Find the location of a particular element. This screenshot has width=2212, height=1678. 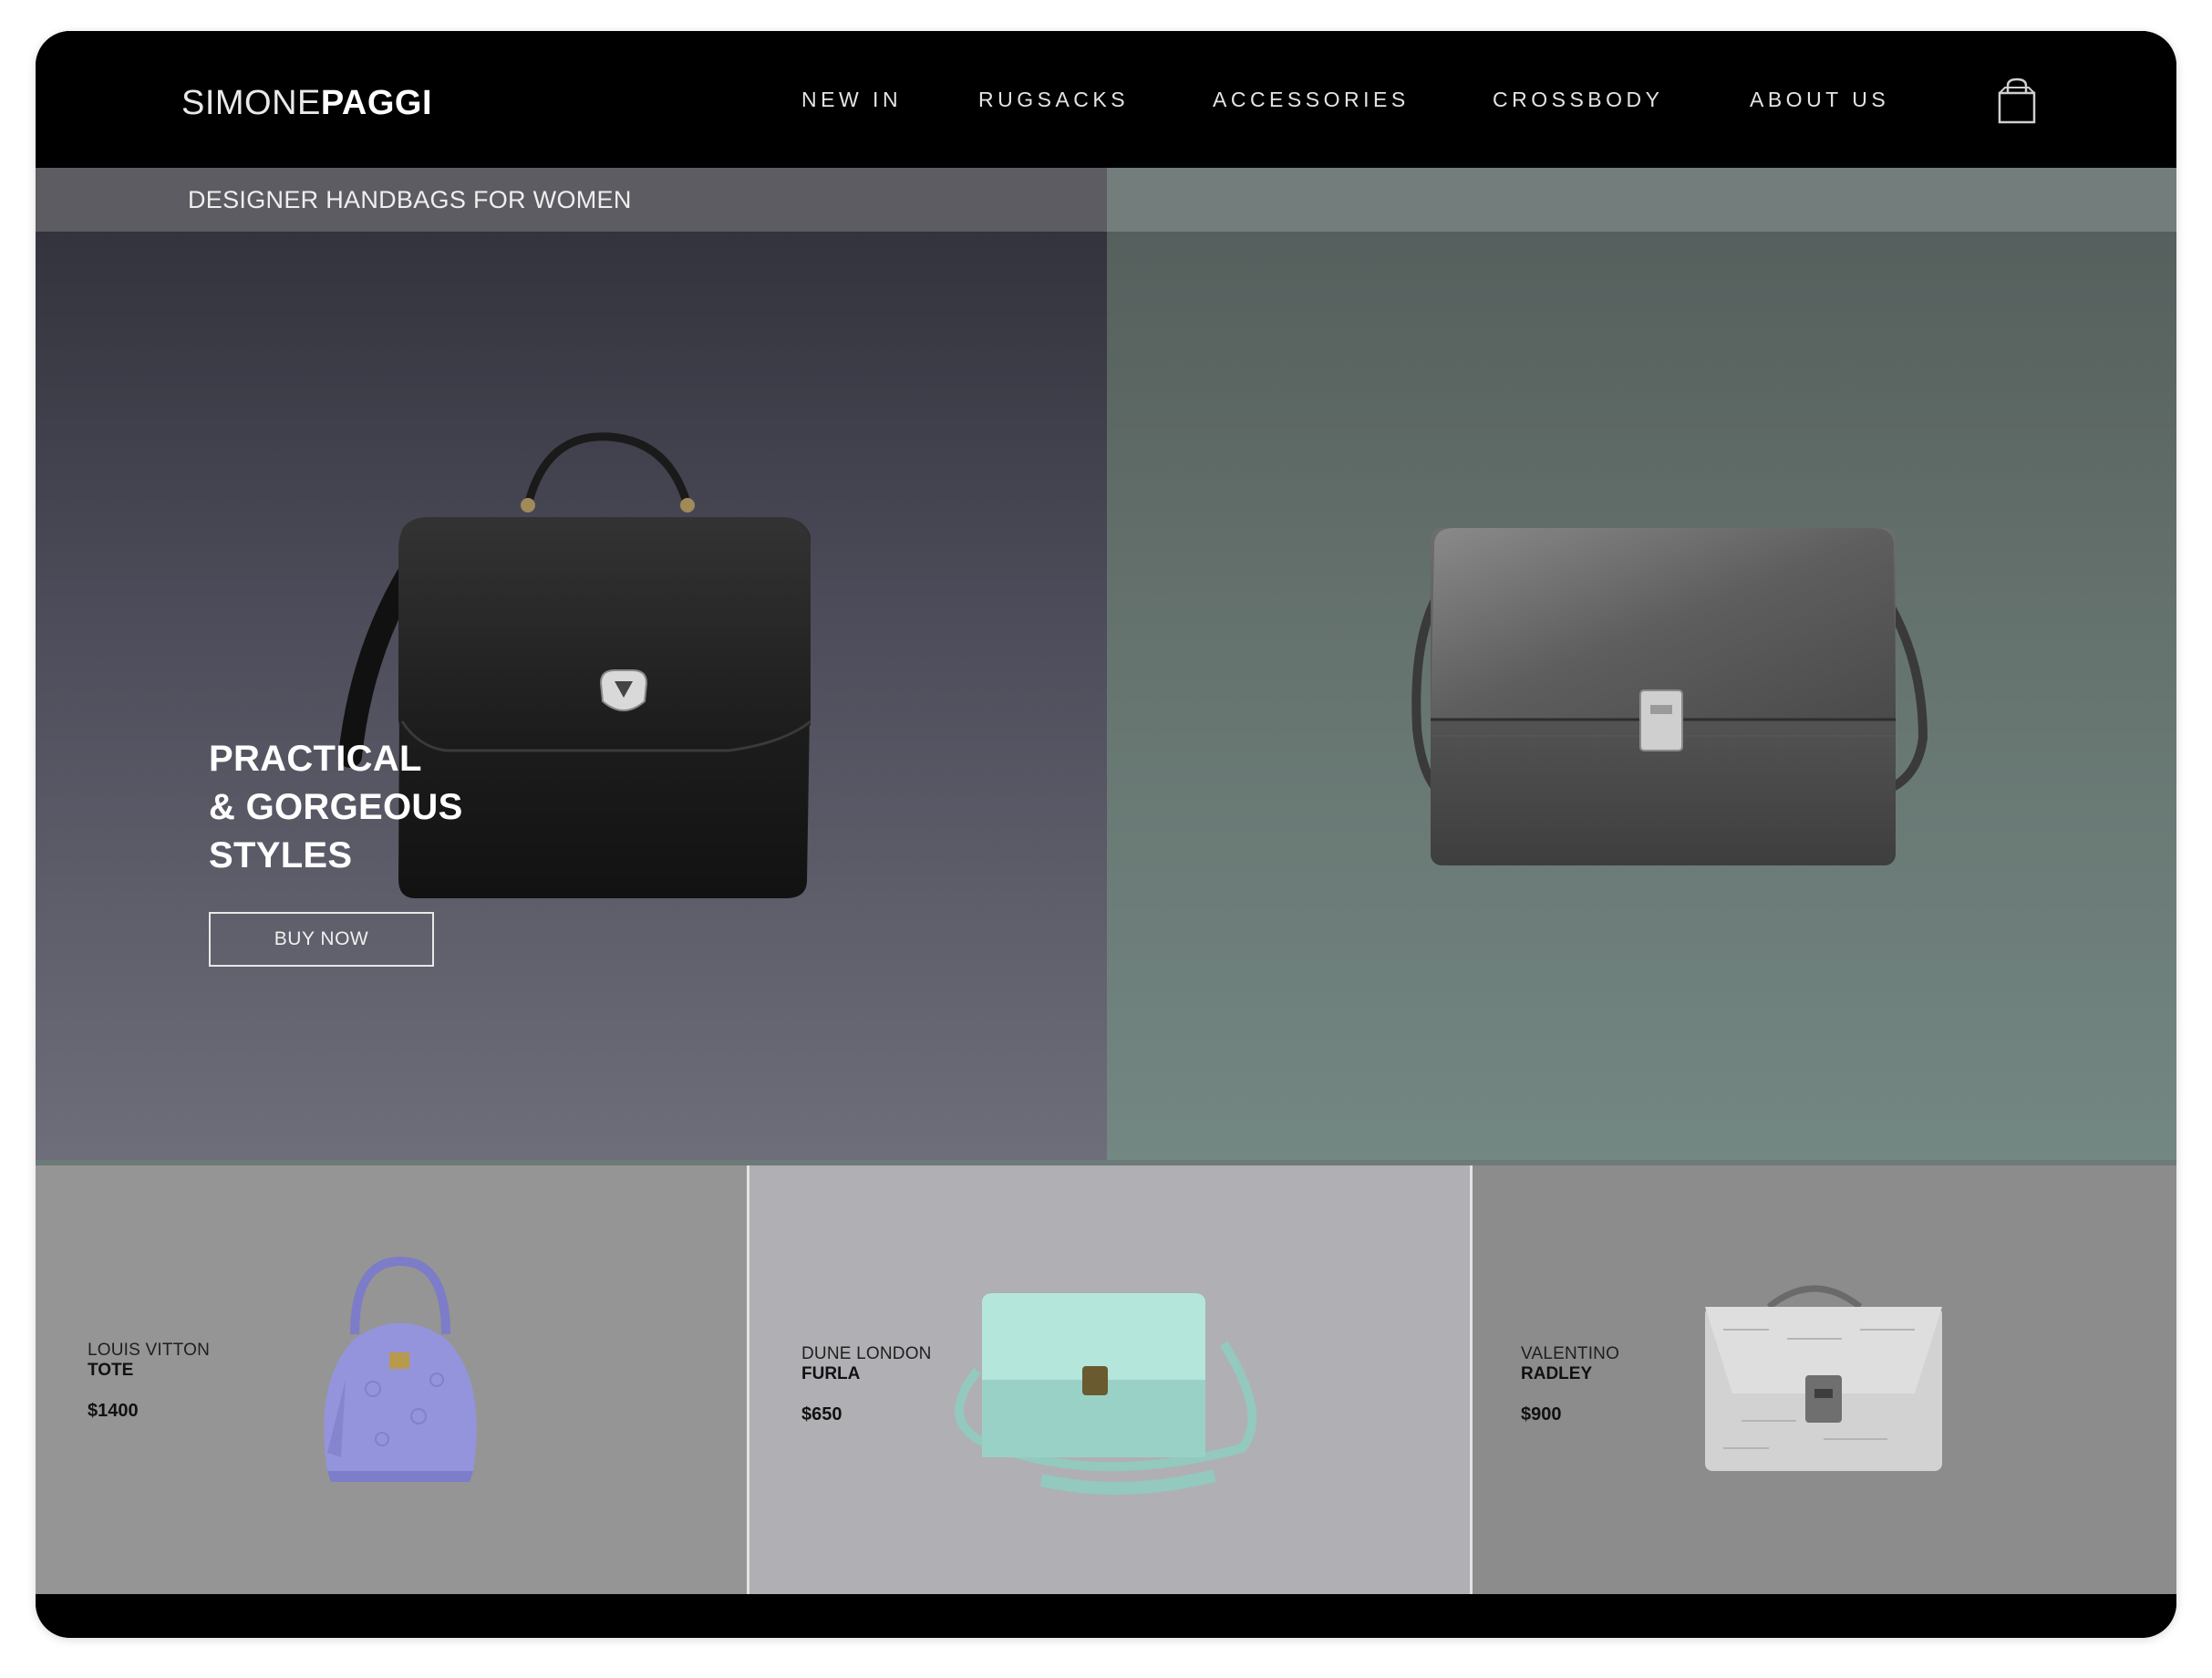

silver-croc-bag-image is located at coordinates (1823, 1378).